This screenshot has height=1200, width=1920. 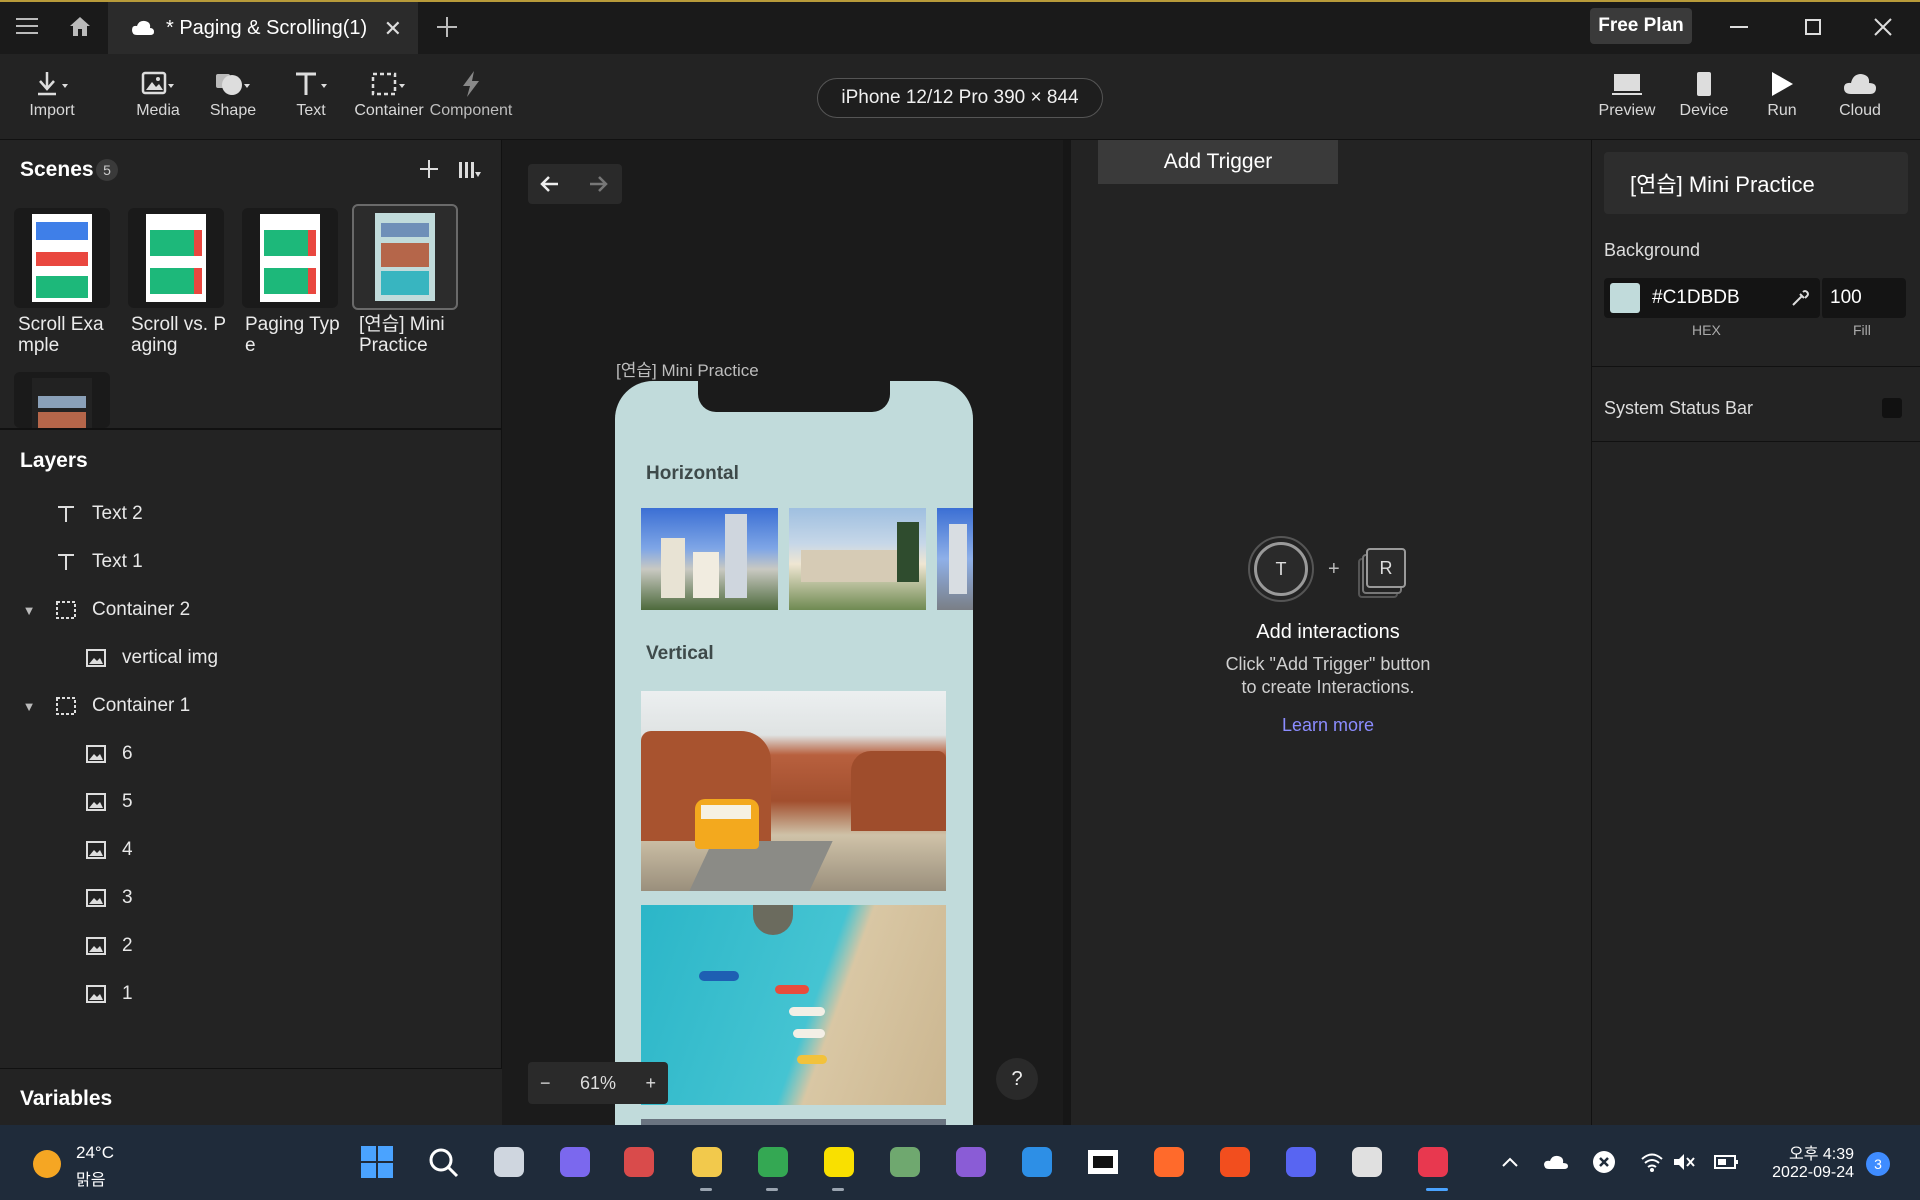 I want to click on visual-studio-icon, so click(x=971, y=1162).